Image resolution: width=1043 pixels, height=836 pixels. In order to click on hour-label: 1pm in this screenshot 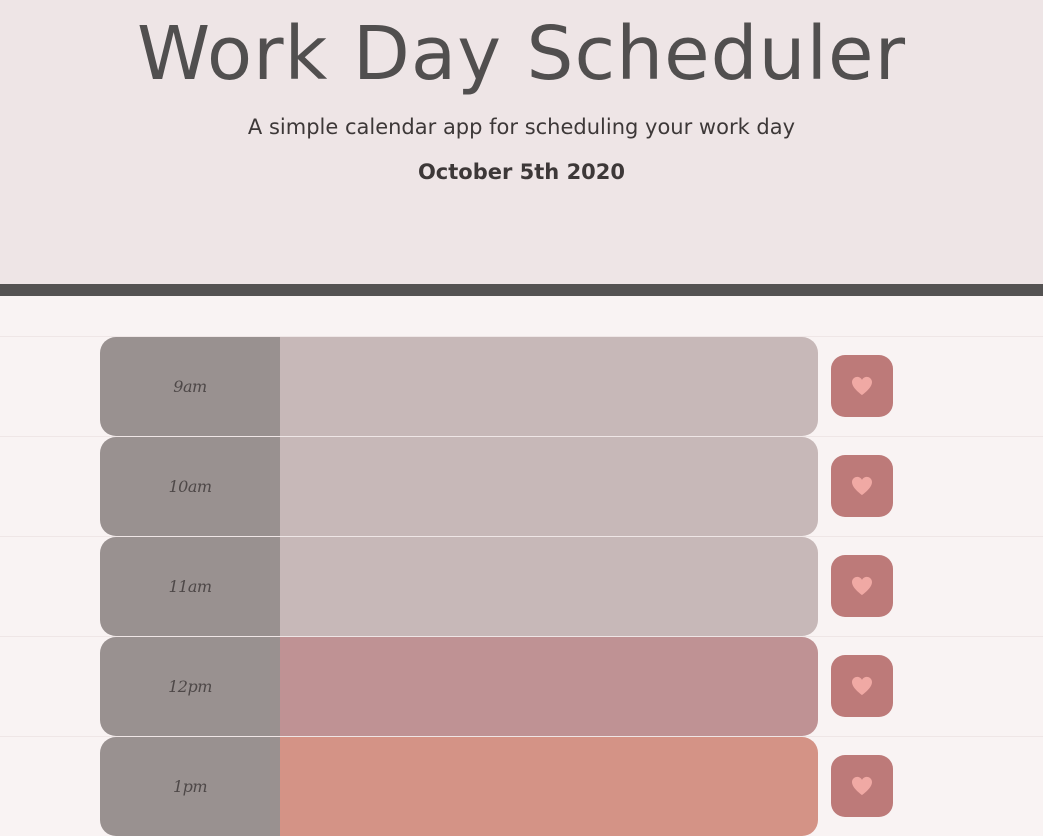, I will do `click(190, 786)`.